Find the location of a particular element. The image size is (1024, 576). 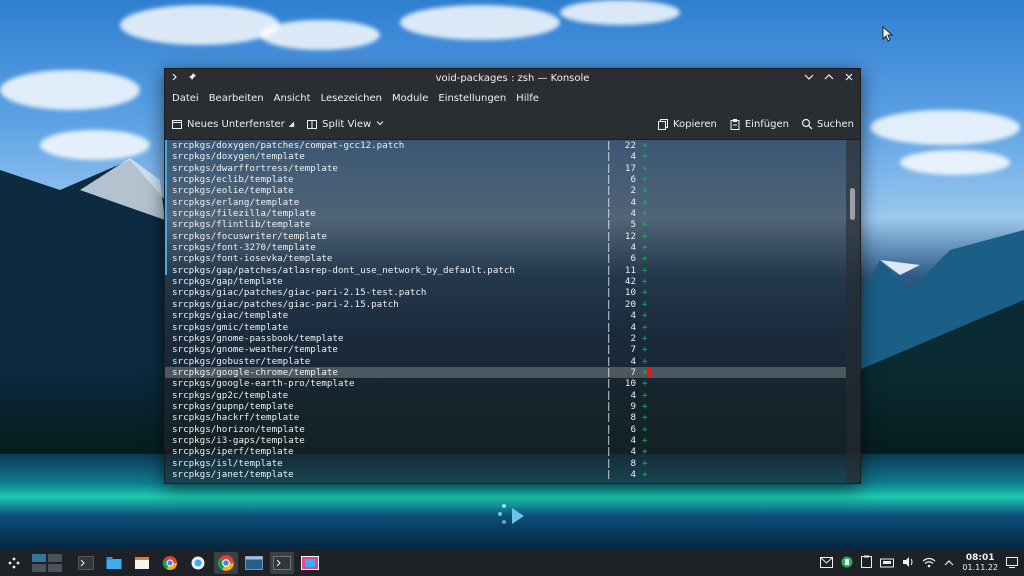

change-count: 6 is located at coordinates (633, 259).